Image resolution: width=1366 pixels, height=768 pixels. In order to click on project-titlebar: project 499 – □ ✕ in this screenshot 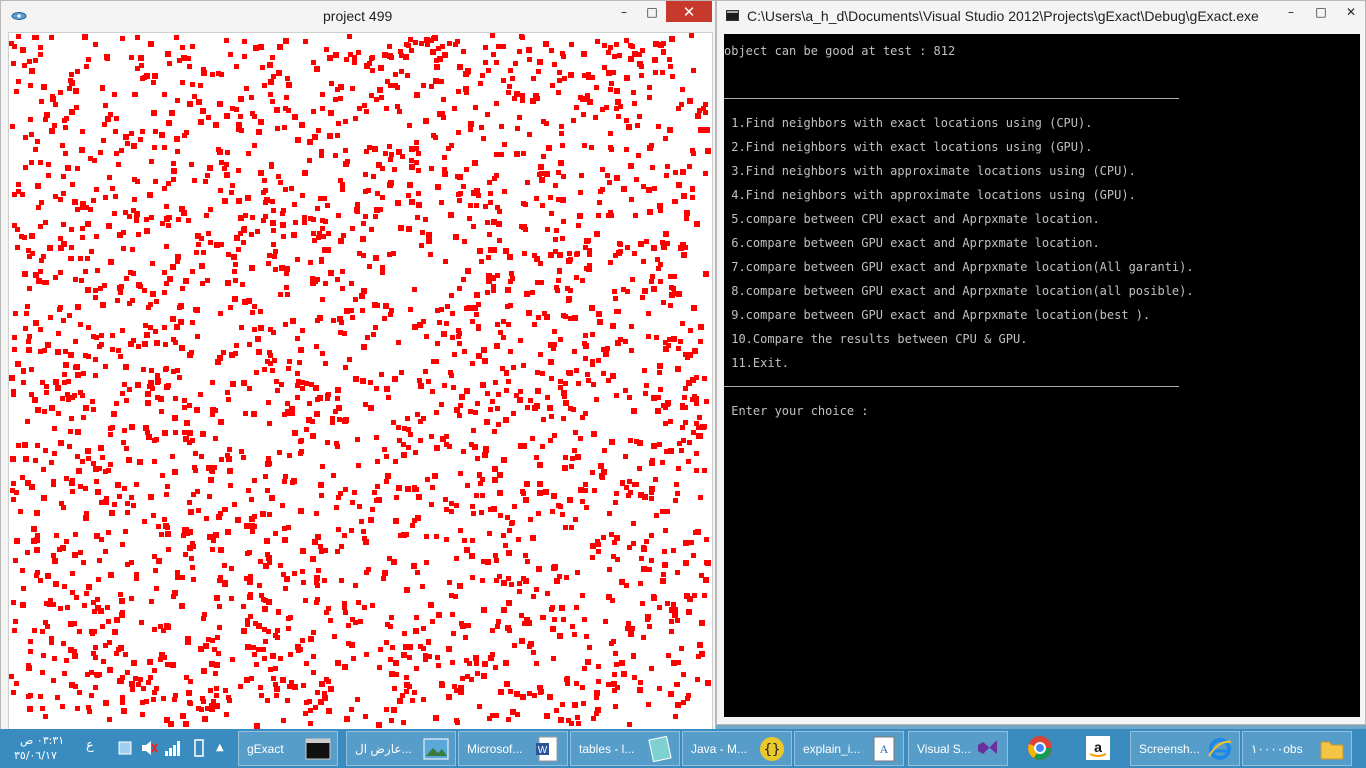, I will do `click(358, 17)`.